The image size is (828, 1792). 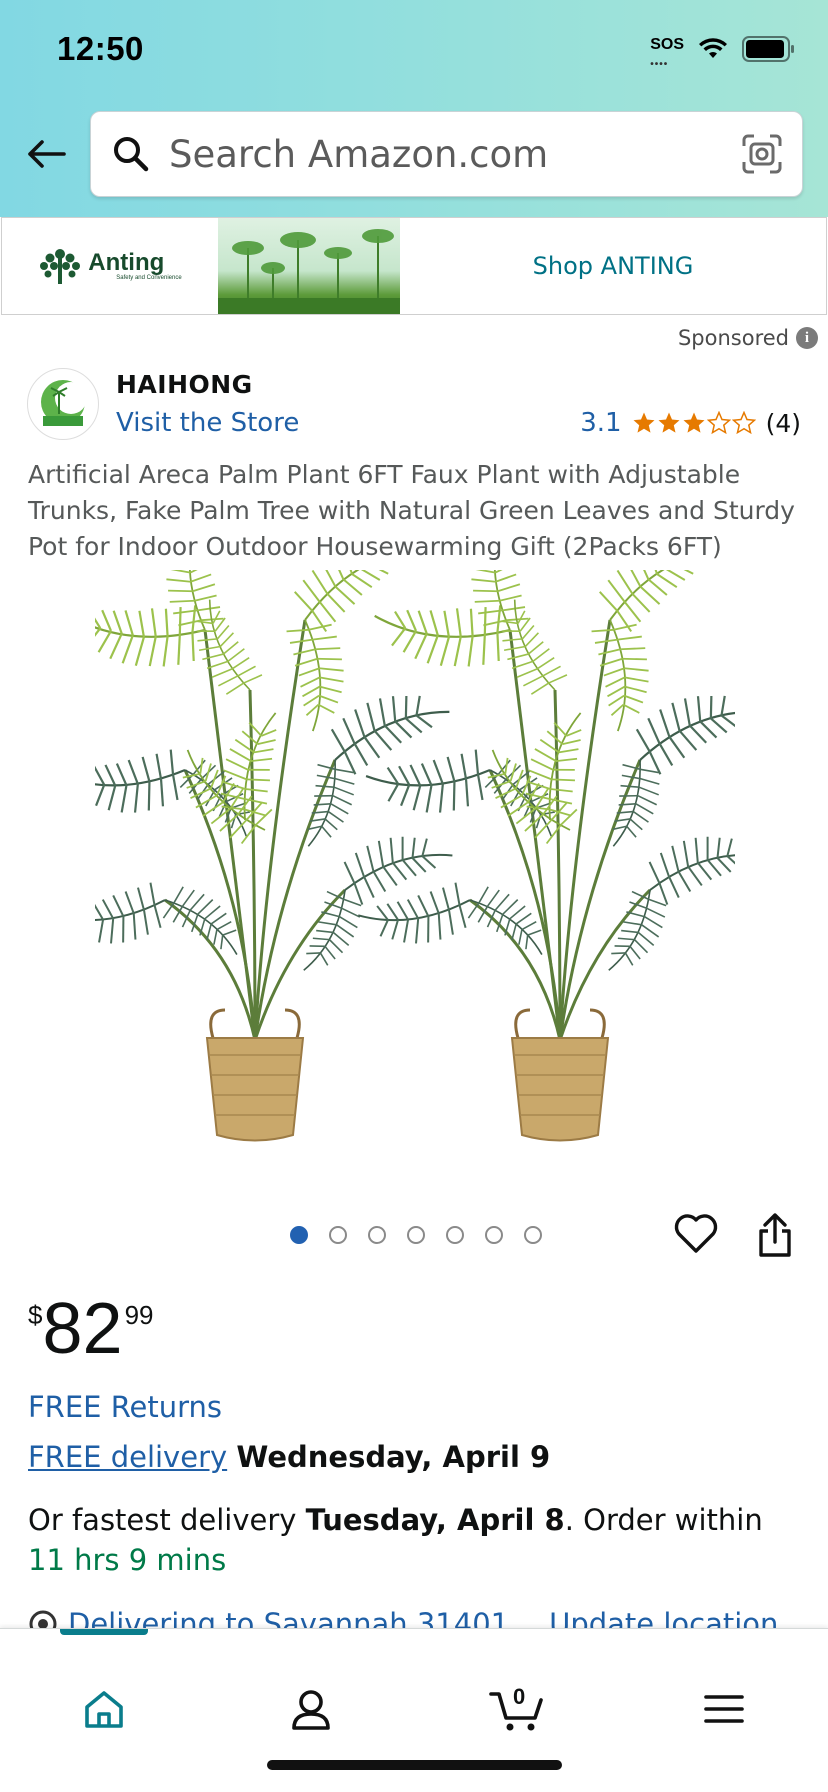 I want to click on sponsored-label: Sponsored i, so click(x=748, y=338).